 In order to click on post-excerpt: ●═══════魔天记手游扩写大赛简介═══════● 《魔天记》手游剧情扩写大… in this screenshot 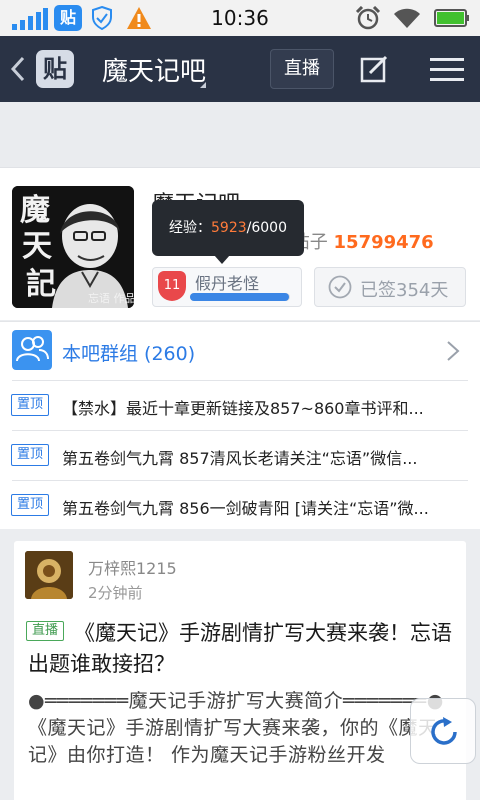, I will do `click(240, 728)`.